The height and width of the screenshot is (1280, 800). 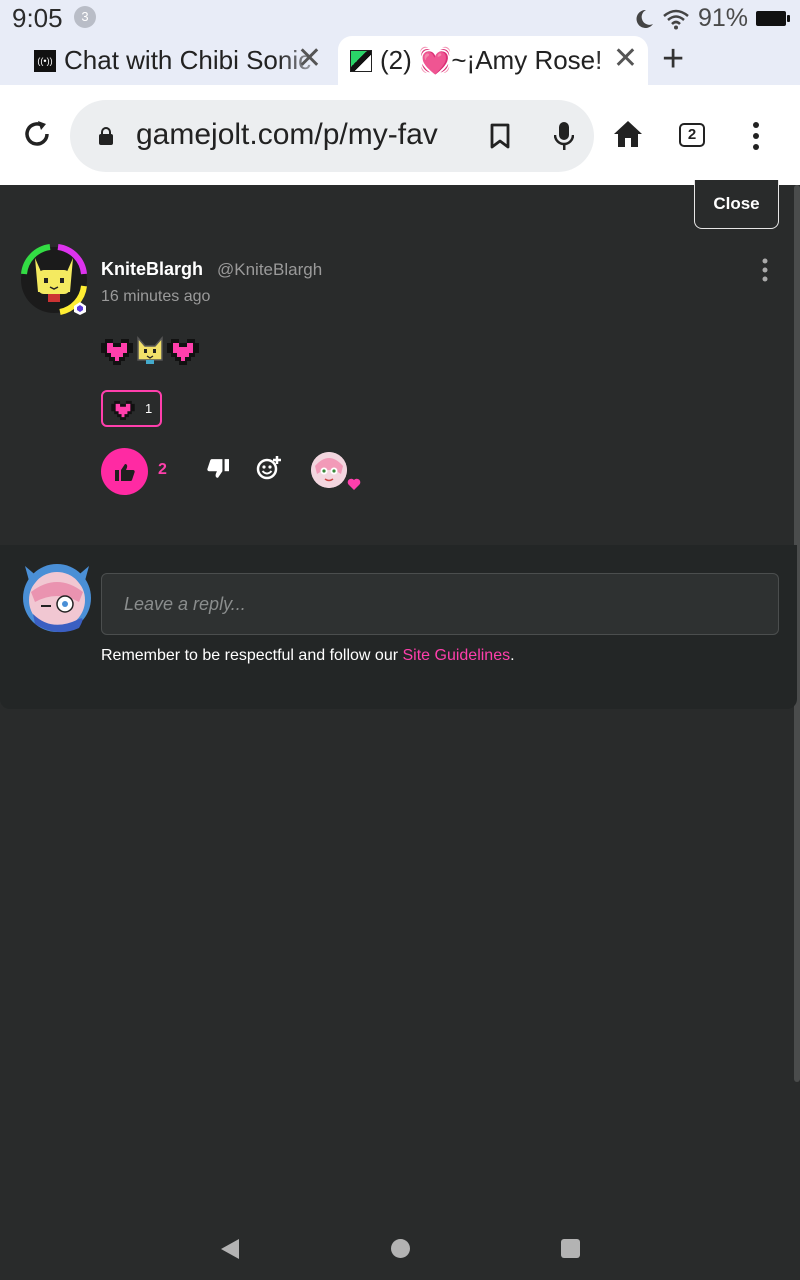 I want to click on current-user-avatar-icon, so click(x=57, y=598).